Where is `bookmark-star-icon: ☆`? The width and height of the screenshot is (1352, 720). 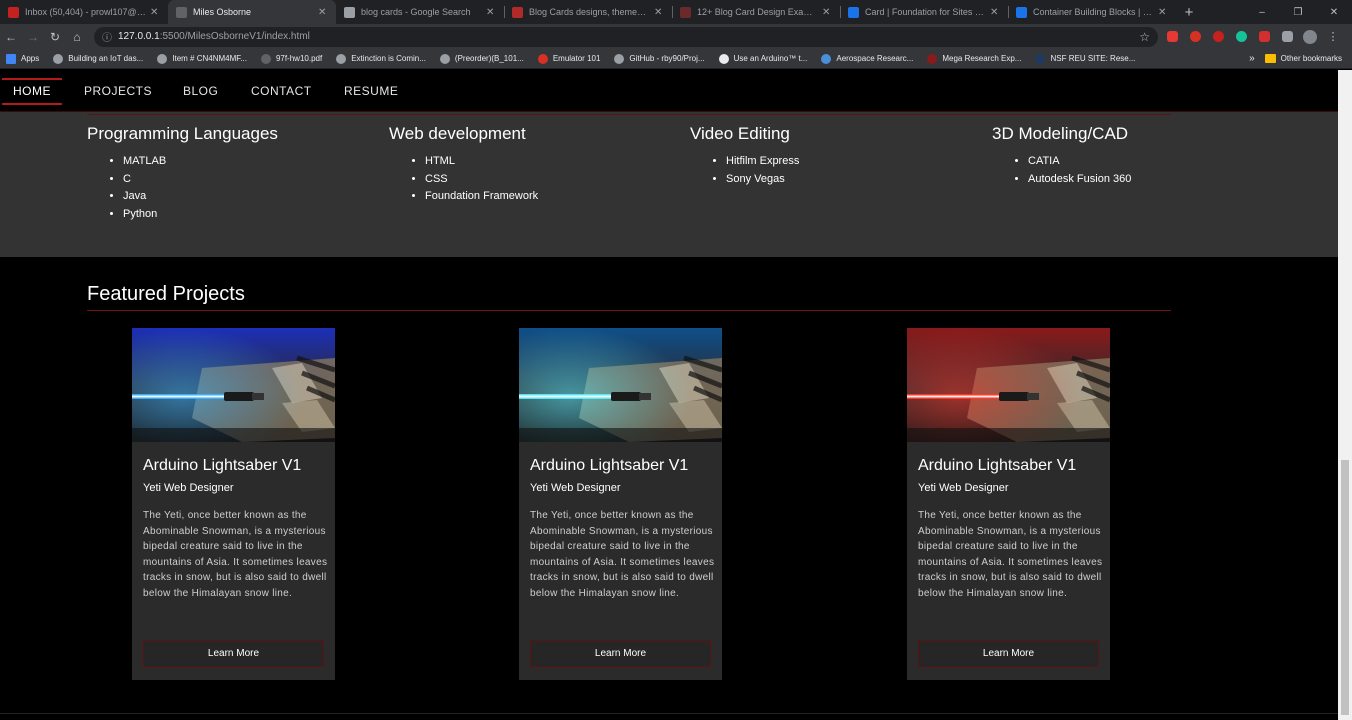 bookmark-star-icon: ☆ is located at coordinates (1144, 37).